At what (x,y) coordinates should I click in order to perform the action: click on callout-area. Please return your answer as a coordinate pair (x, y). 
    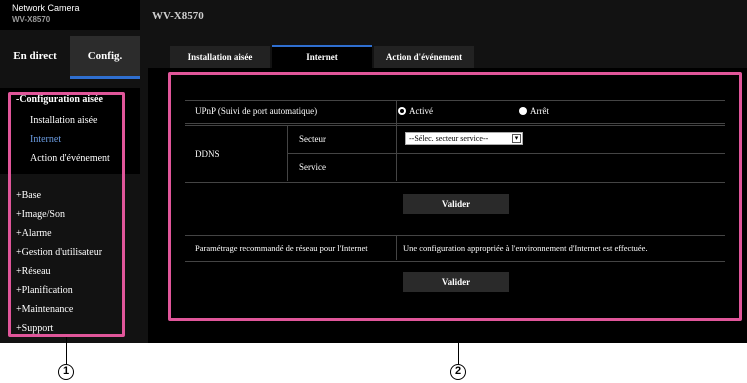
    Looking at the image, I should click on (373, 363).